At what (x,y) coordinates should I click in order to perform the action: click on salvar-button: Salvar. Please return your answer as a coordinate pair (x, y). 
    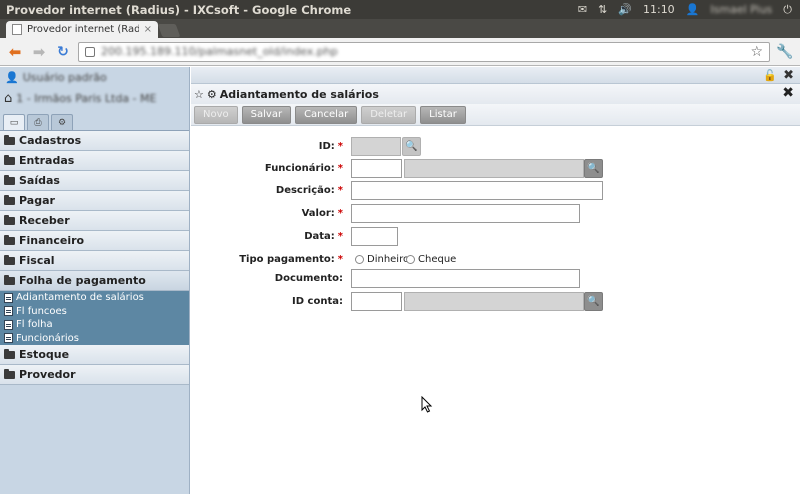
    Looking at the image, I should click on (266, 114).